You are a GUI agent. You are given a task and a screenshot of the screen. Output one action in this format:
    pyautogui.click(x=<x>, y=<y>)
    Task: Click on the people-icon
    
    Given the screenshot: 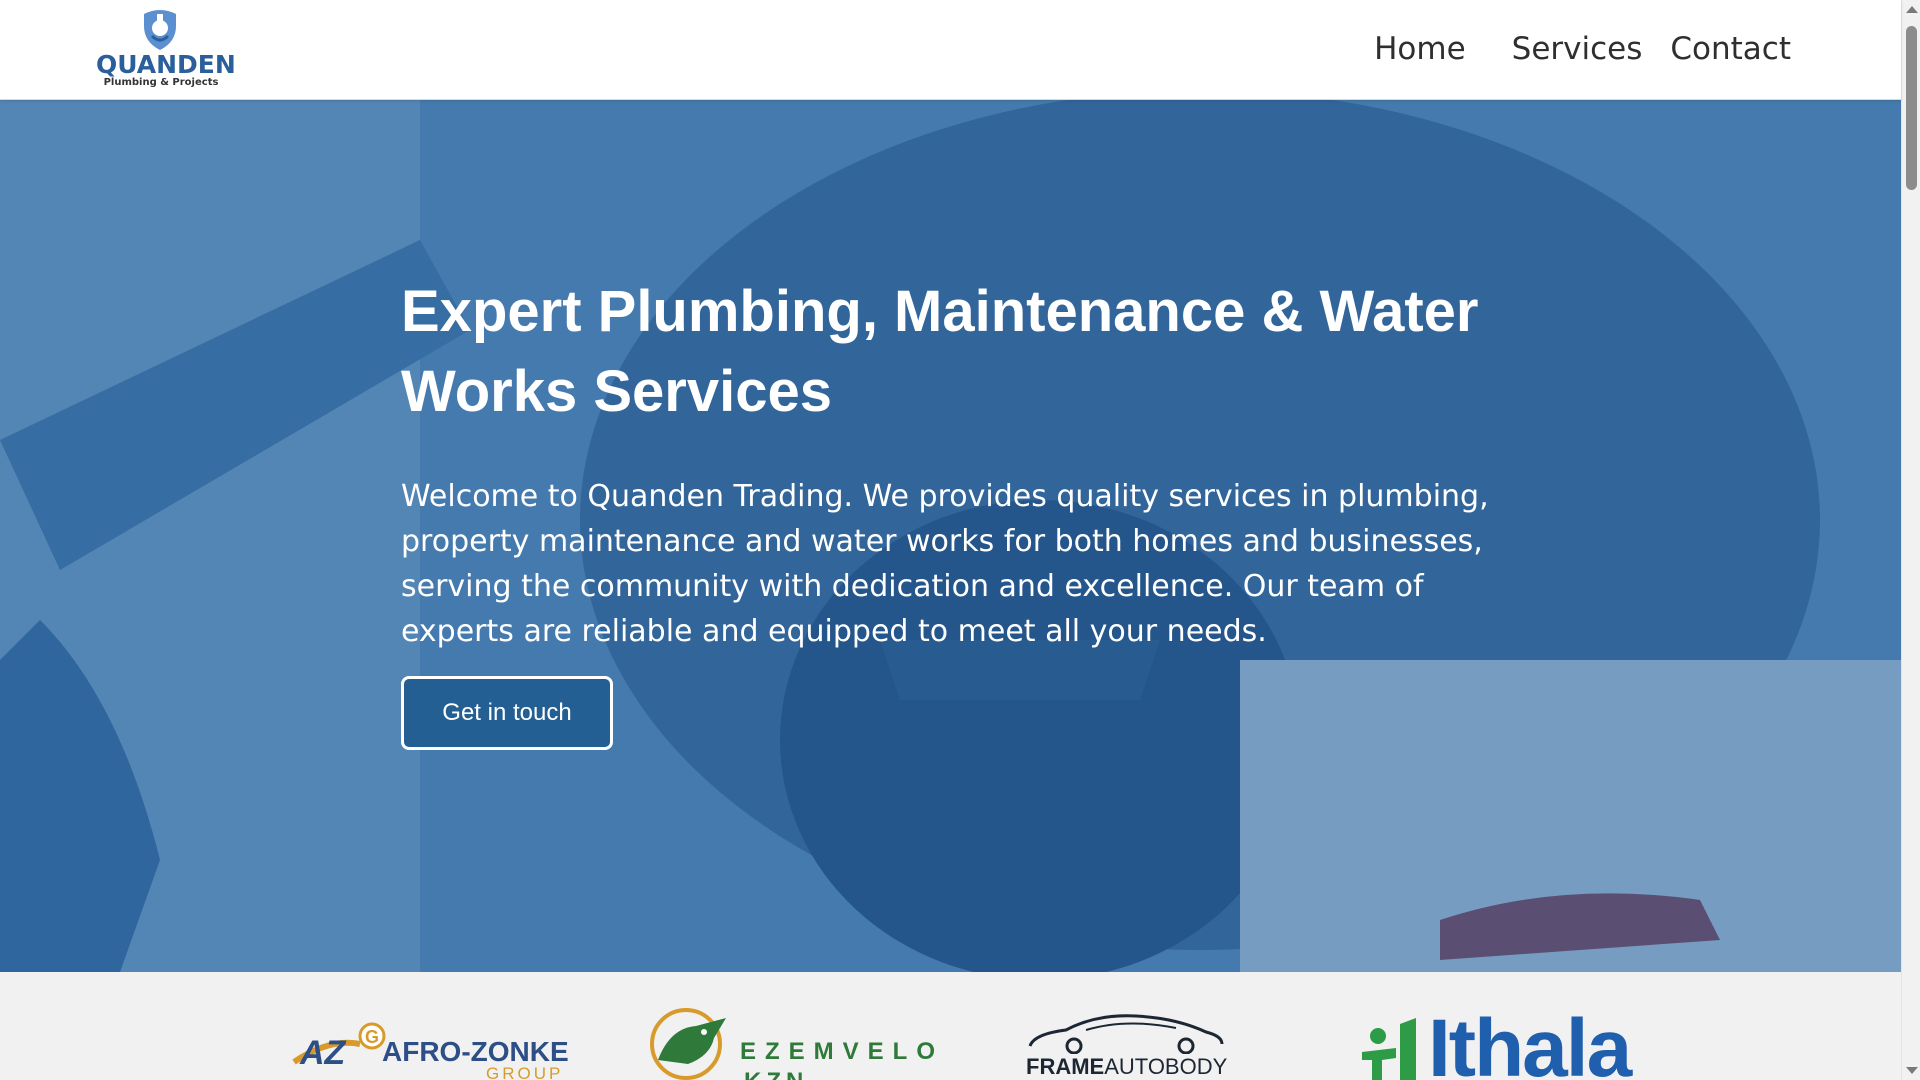 What is the action you would take?
    pyautogui.click(x=1389, y=1049)
    